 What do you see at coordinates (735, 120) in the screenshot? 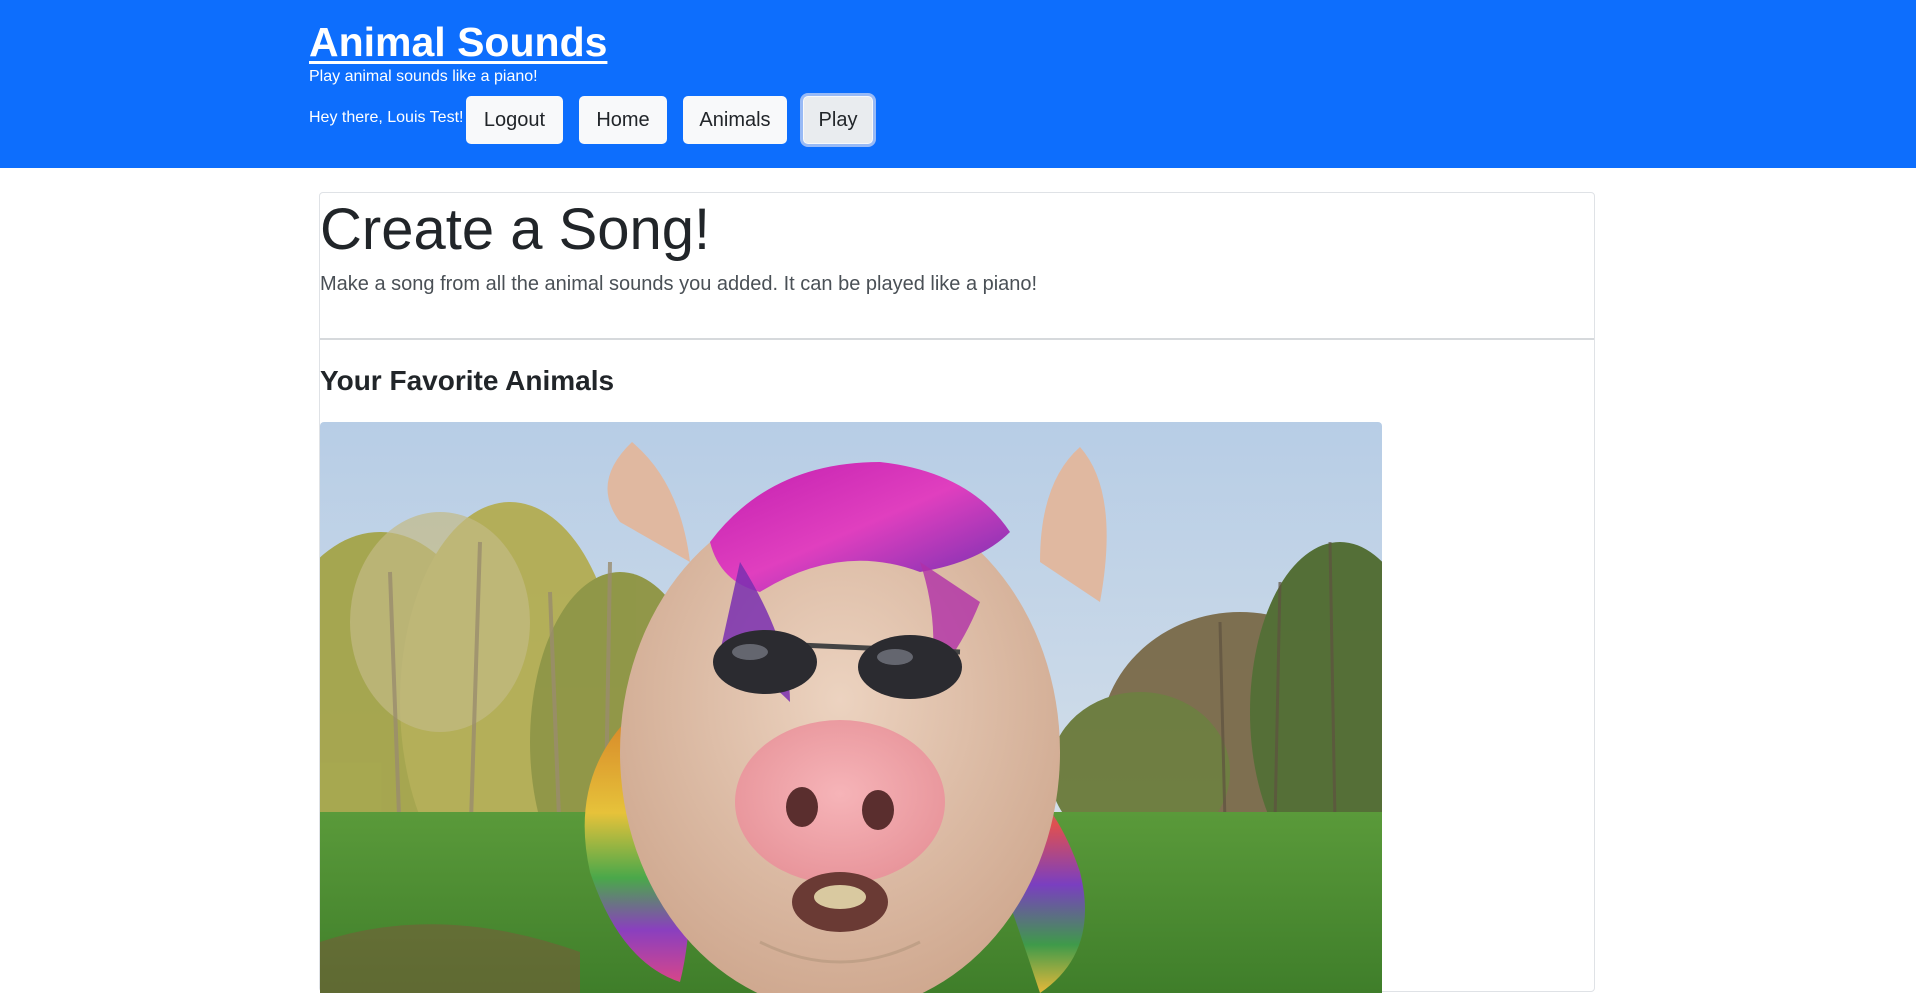
I see `animals-button: Animals` at bounding box center [735, 120].